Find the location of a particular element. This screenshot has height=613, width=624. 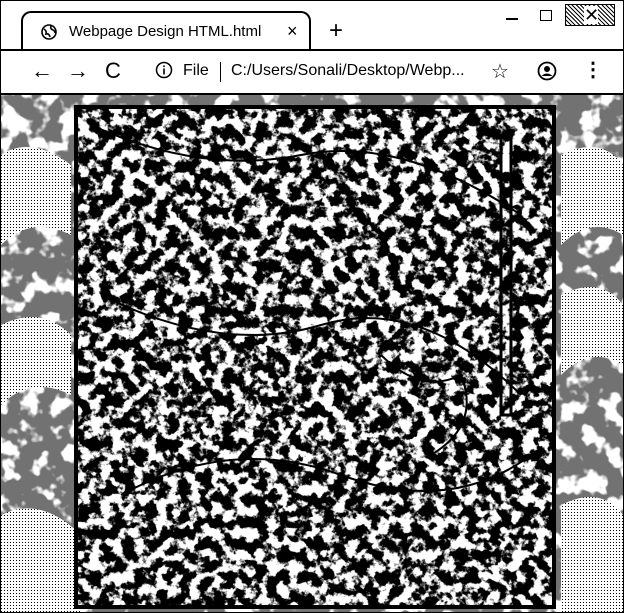

omnibox-divider is located at coordinates (220, 72).